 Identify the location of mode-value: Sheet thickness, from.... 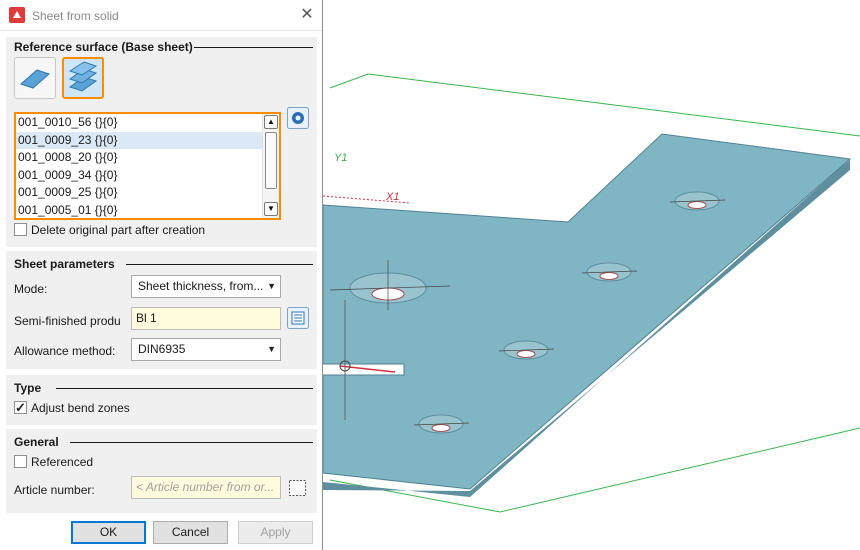
(201, 286).